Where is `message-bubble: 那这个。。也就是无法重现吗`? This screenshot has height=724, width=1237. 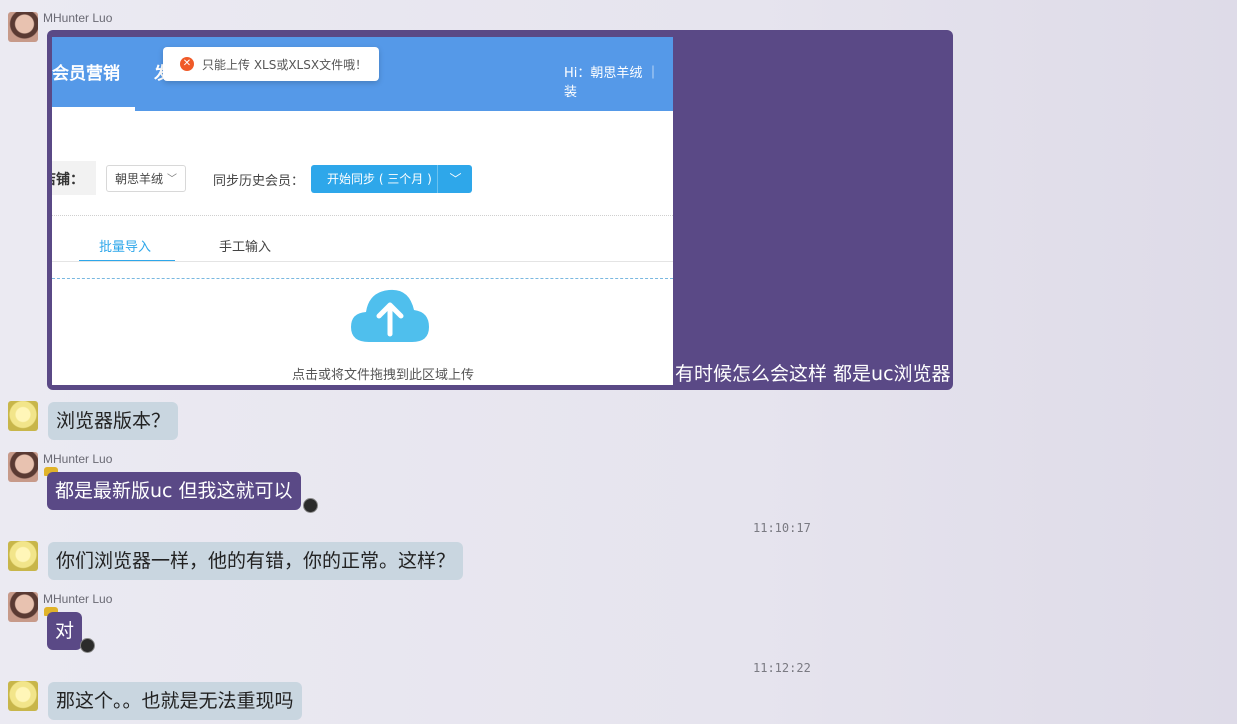 message-bubble: 那这个。。也就是无法重现吗 is located at coordinates (175, 701).